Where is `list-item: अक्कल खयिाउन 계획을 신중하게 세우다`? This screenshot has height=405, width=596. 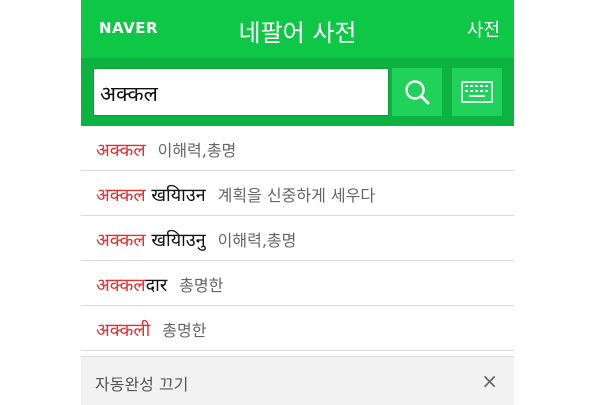 list-item: अक्कल खयिाउन 계획을 신중하게 세우다 is located at coordinates (297, 193).